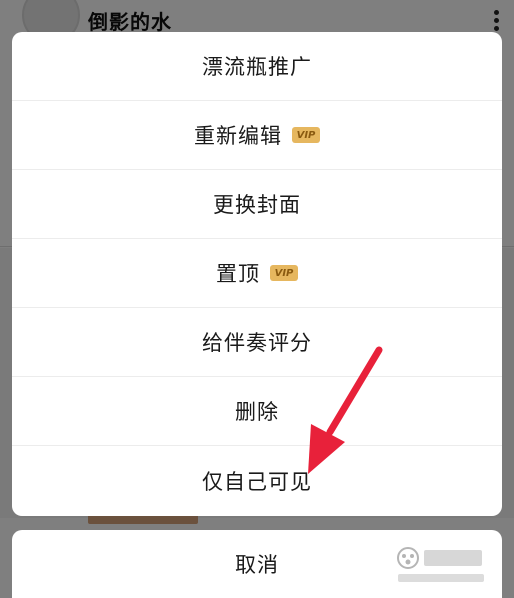 The width and height of the screenshot is (514, 598). I want to click on sheet-item-delete: 删除, so click(257, 411).